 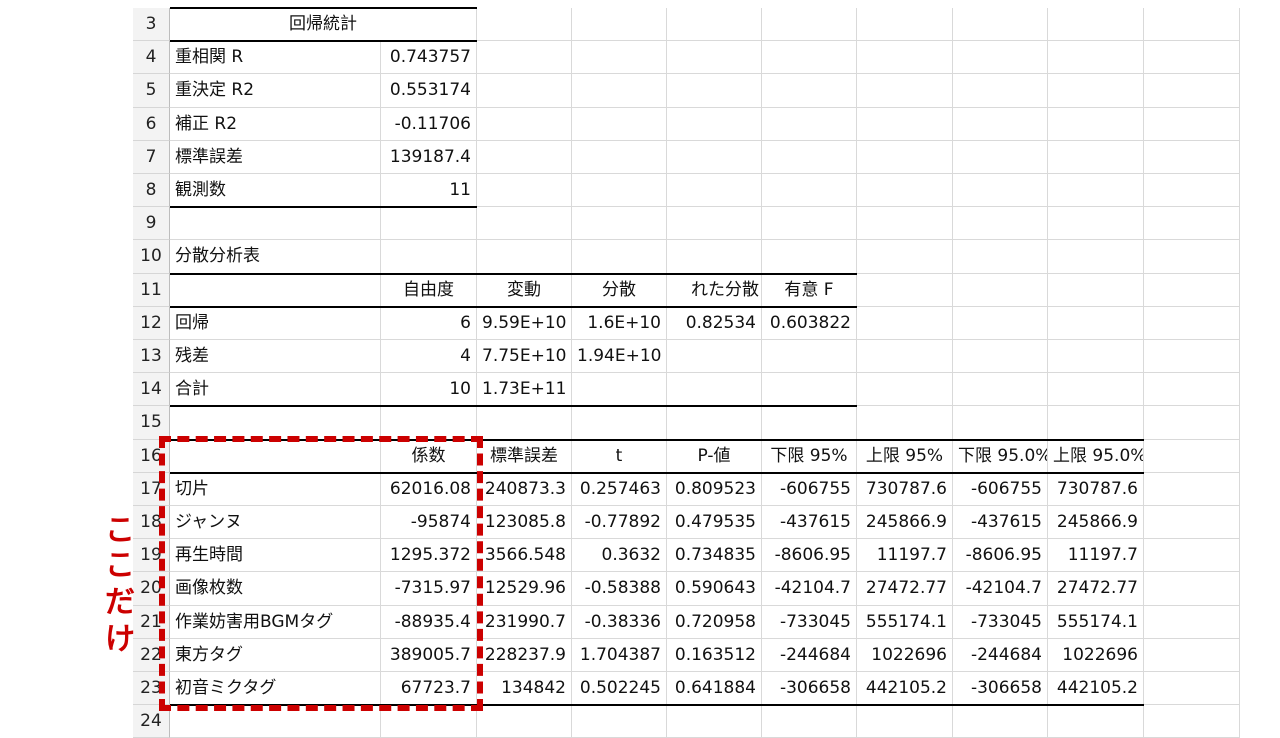 What do you see at coordinates (1192, 688) in the screenshot?
I see `cell-r23-c10` at bounding box center [1192, 688].